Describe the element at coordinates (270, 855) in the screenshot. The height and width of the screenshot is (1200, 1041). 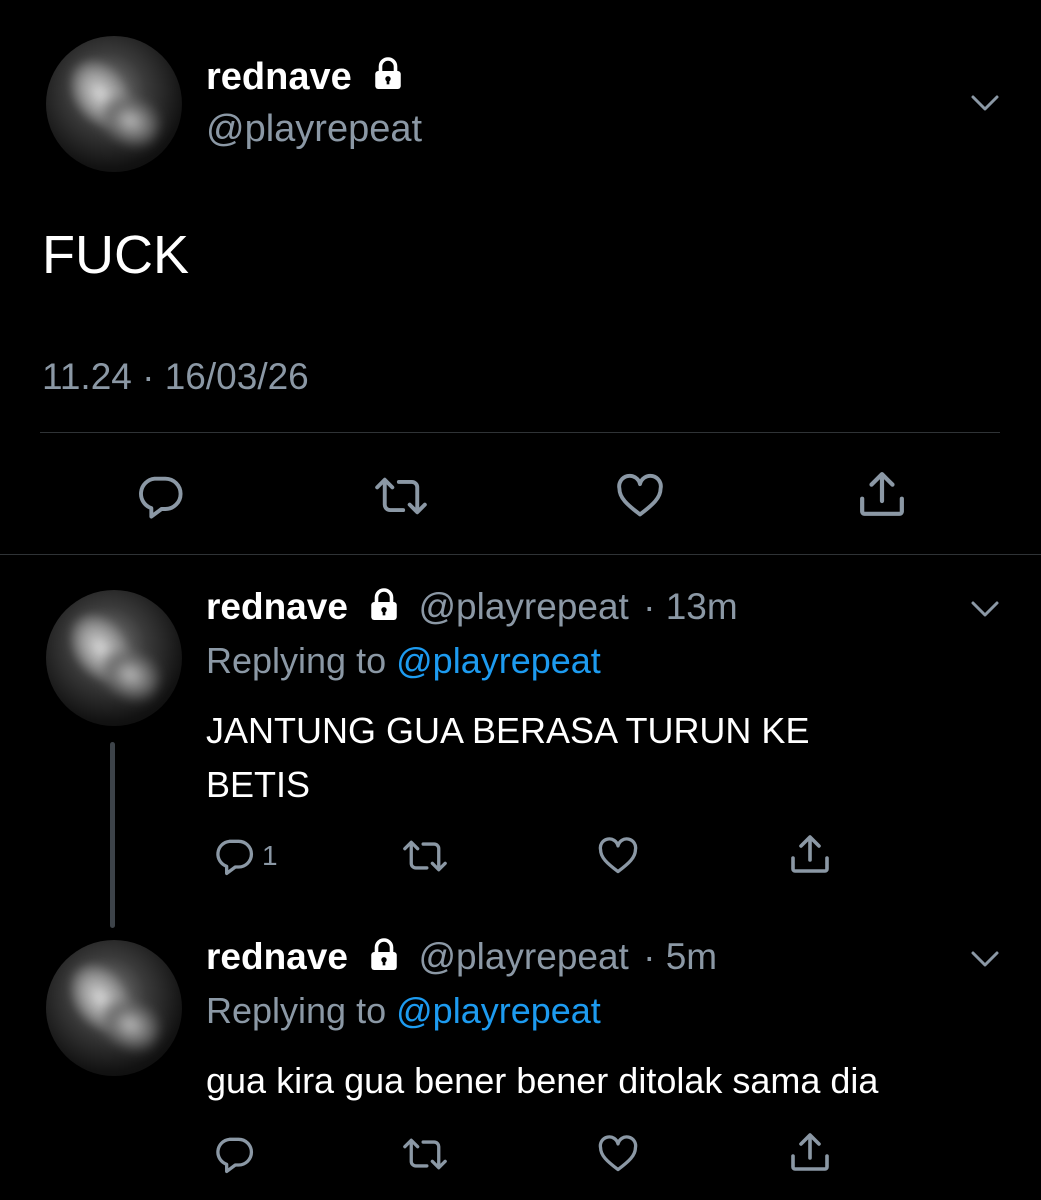
I see `reply-count: 1` at that location.